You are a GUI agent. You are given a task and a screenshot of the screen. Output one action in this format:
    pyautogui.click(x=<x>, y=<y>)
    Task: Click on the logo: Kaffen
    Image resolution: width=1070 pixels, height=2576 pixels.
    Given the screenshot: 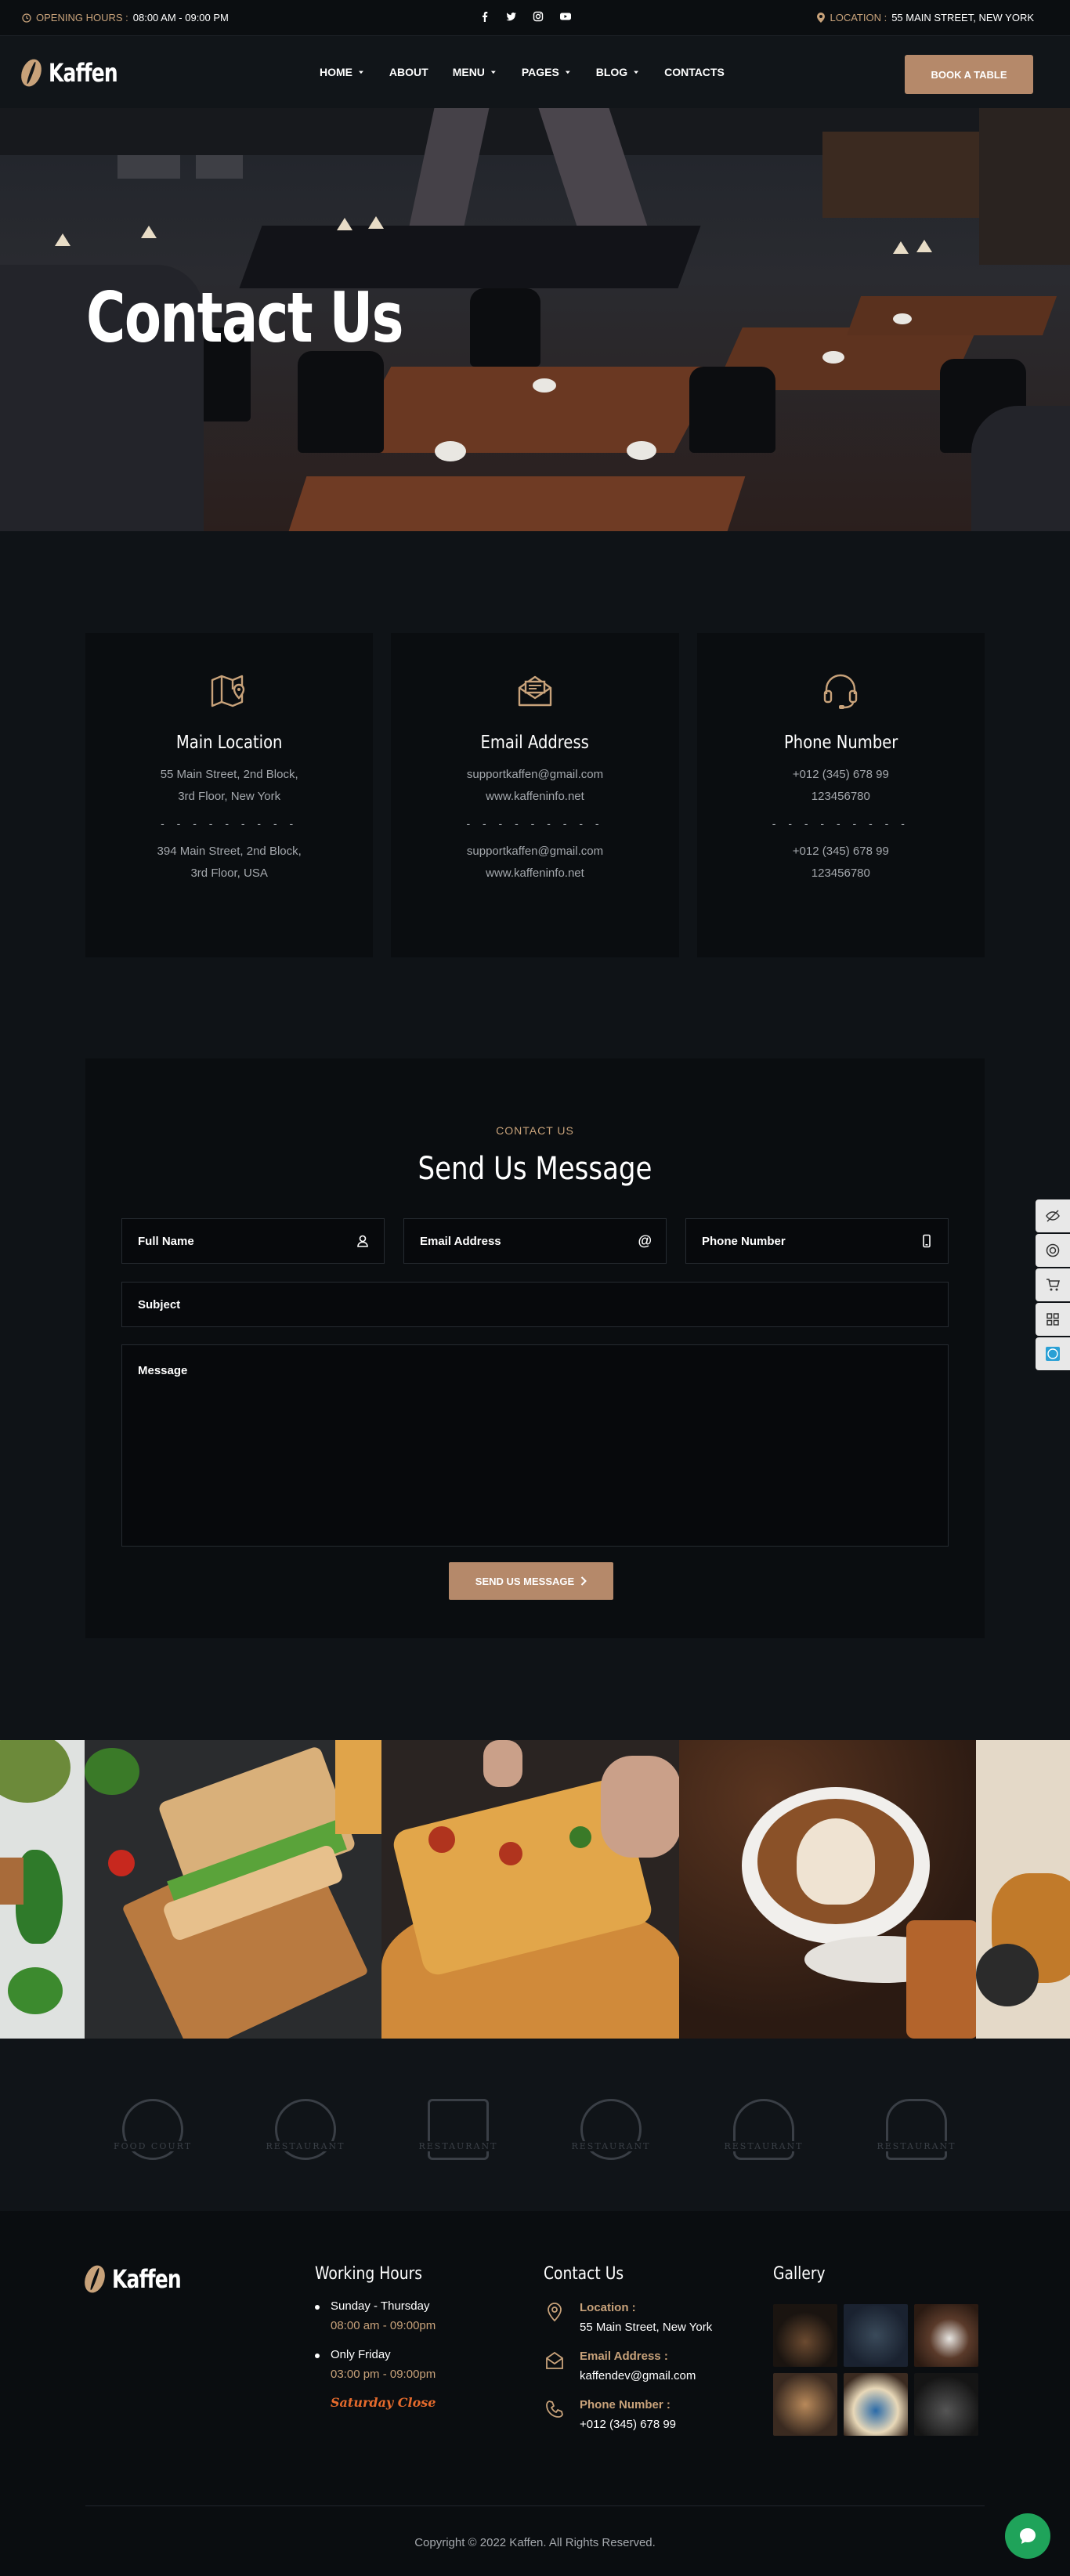 What is the action you would take?
    pyautogui.click(x=77, y=73)
    